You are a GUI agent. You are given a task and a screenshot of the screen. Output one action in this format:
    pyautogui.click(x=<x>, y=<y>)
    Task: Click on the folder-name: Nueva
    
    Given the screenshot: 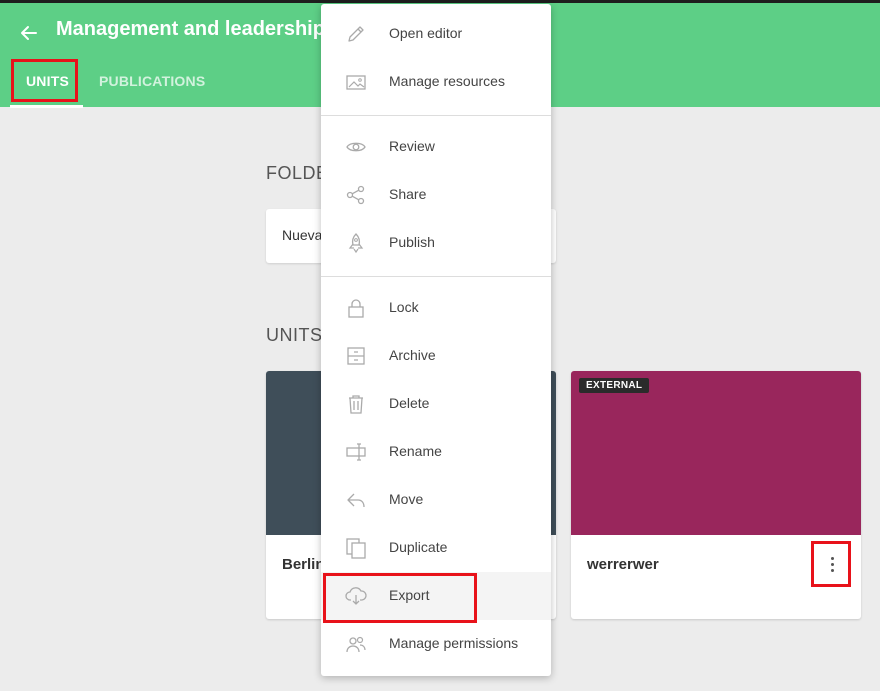 What is the action you would take?
    pyautogui.click(x=302, y=235)
    